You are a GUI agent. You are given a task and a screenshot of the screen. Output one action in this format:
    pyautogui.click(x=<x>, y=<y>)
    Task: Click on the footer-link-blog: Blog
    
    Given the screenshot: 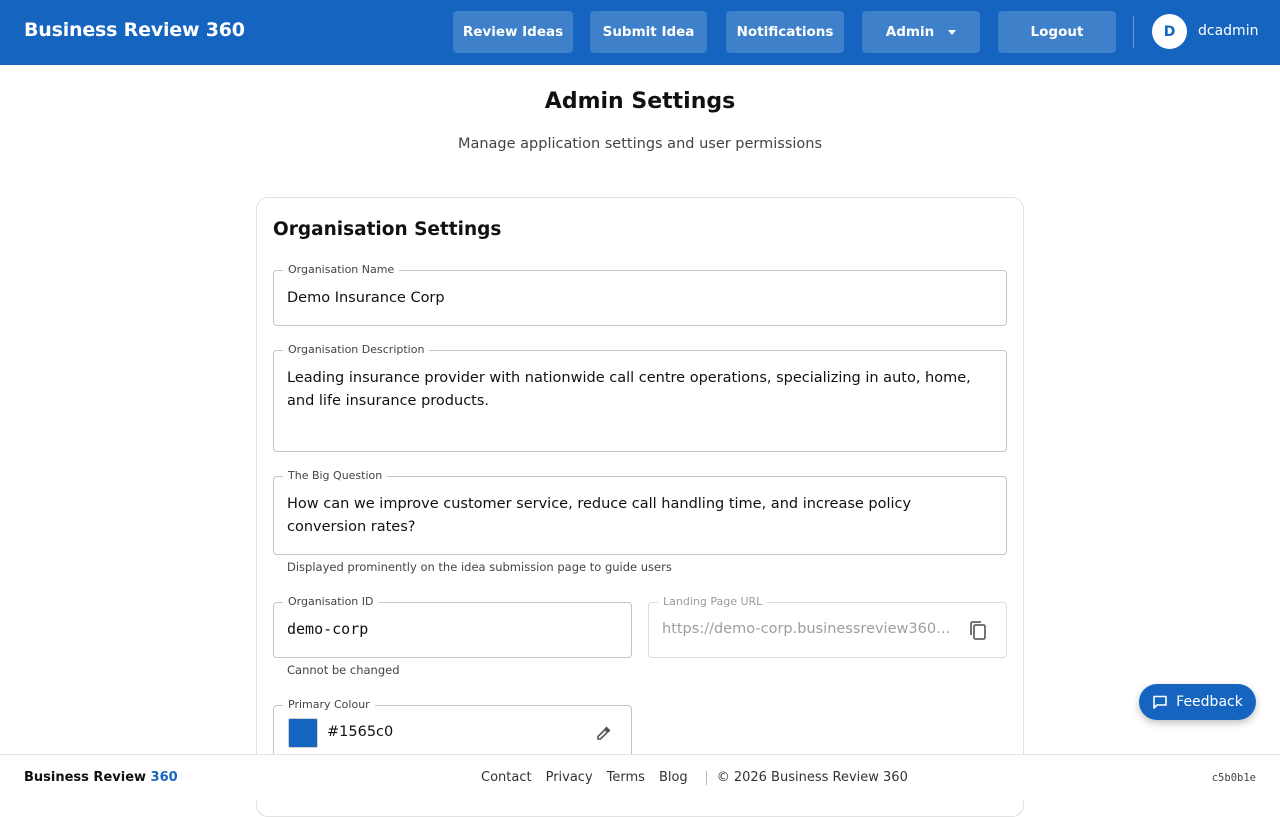 What is the action you would take?
    pyautogui.click(x=673, y=777)
    